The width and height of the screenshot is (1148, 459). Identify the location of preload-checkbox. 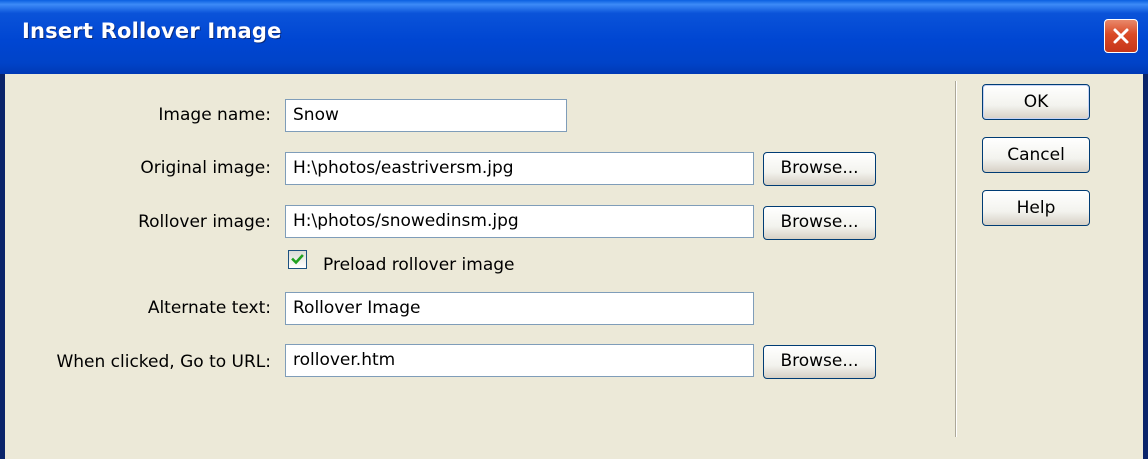
(297, 259).